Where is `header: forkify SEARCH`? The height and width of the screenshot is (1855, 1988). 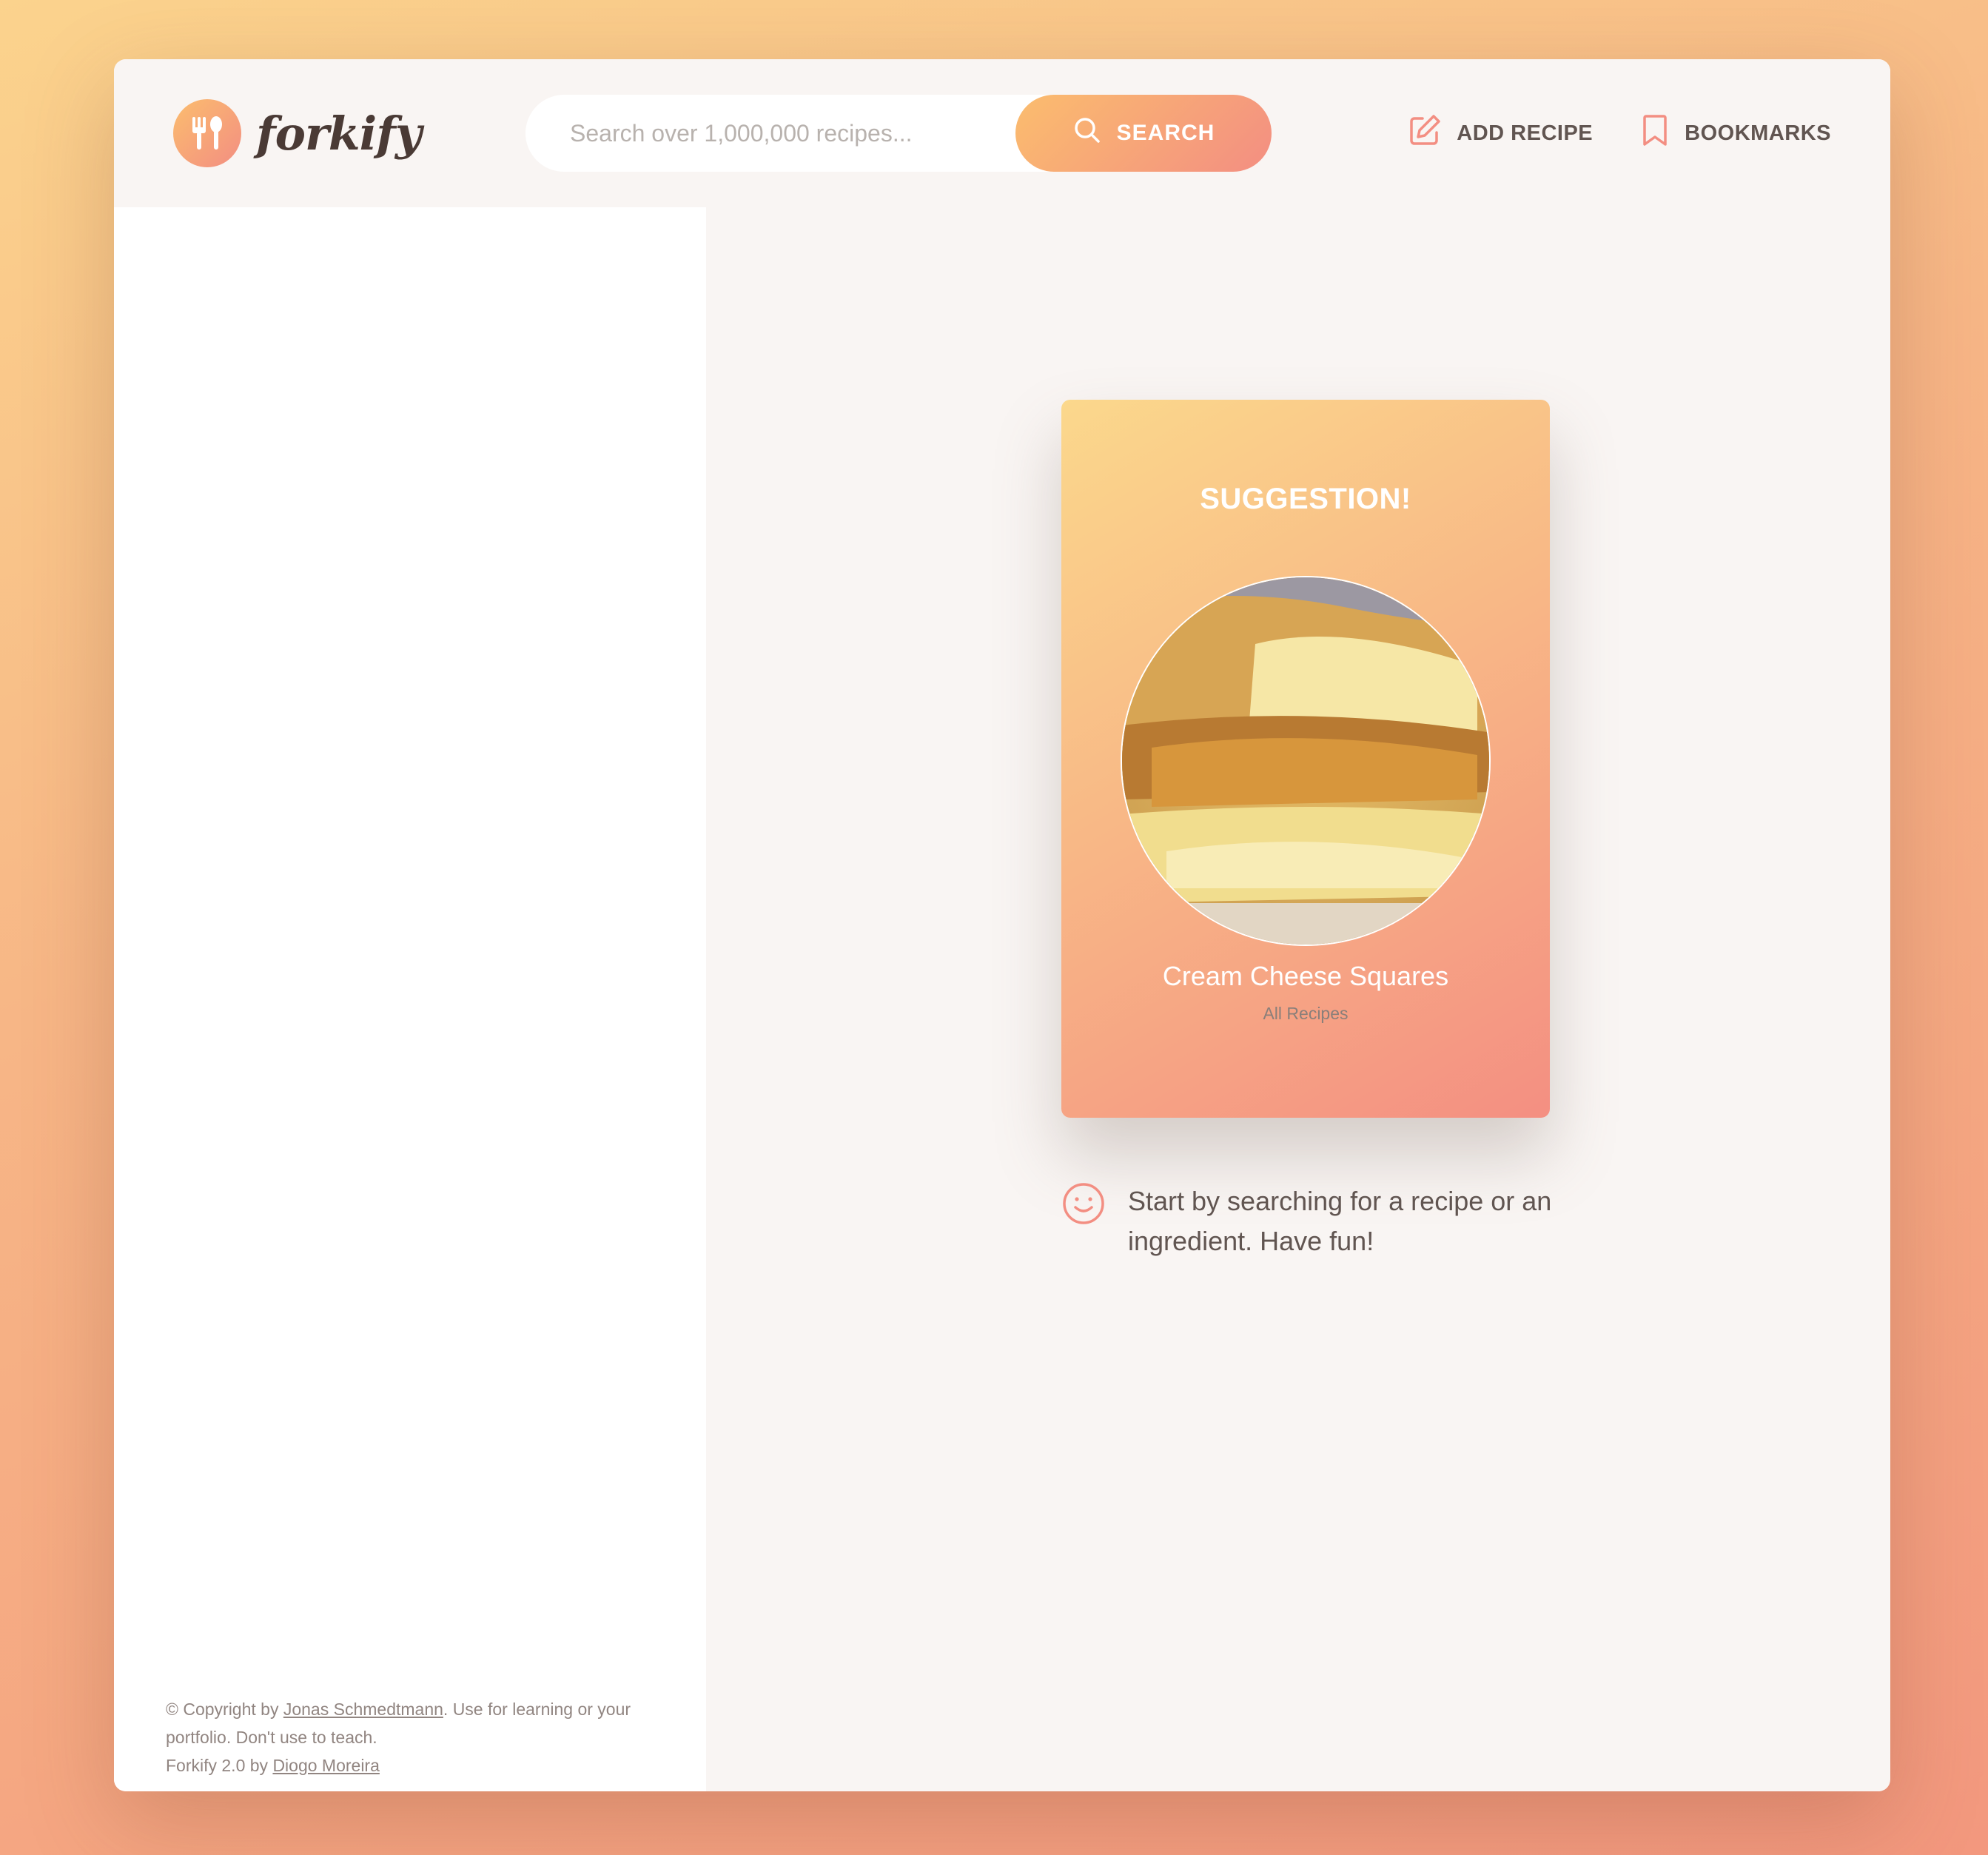
header: forkify SEARCH is located at coordinates (1002, 133).